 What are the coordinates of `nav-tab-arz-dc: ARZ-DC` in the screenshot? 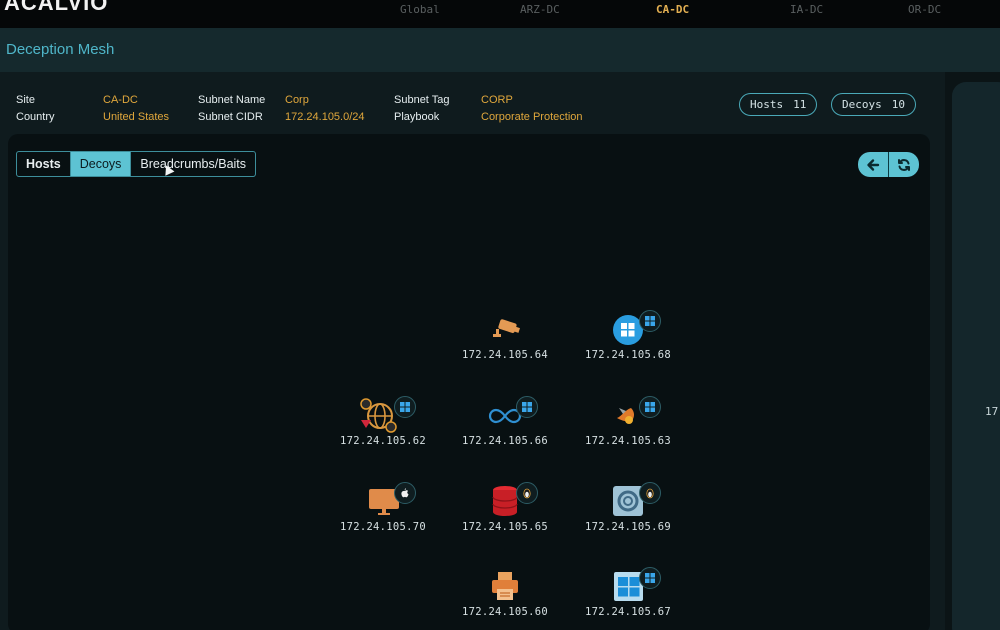 It's located at (540, 9).